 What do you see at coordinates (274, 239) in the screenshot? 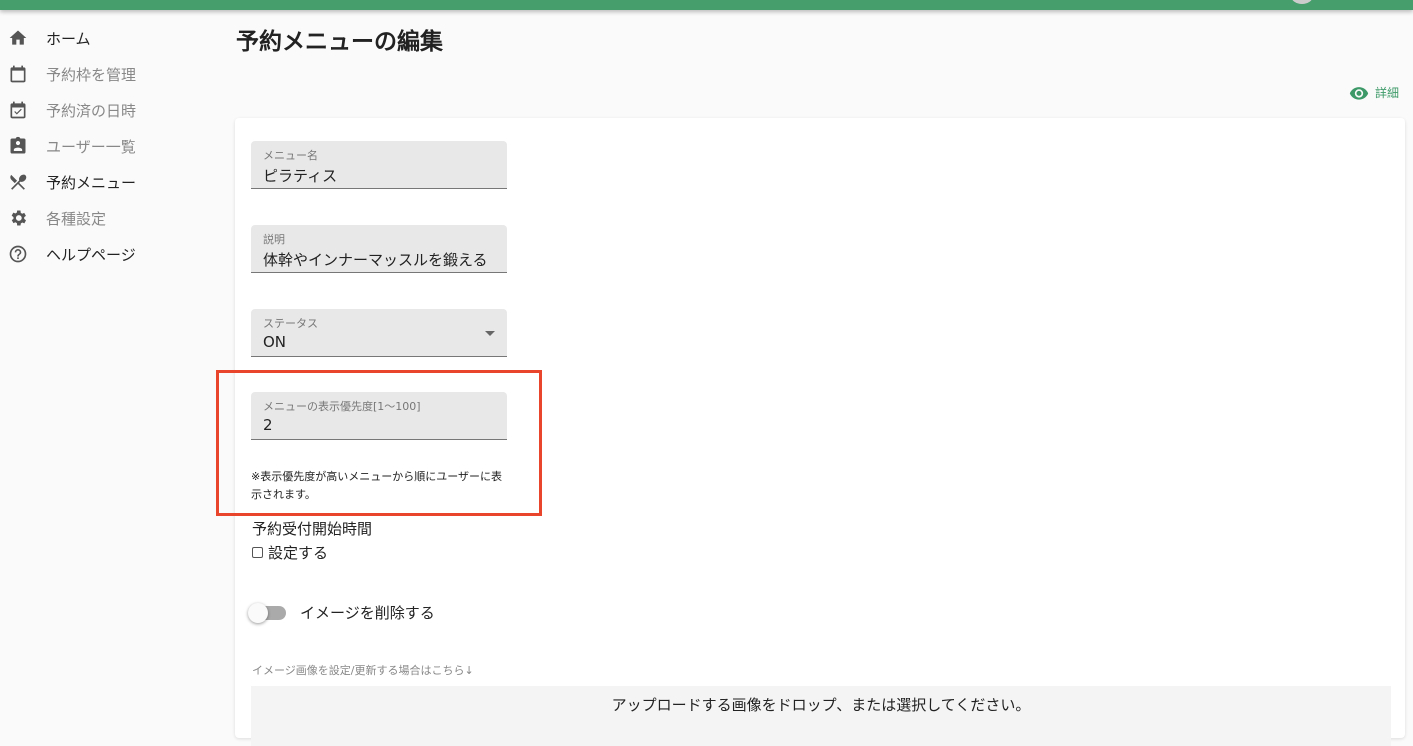
I see `field-label: 説明` at bounding box center [274, 239].